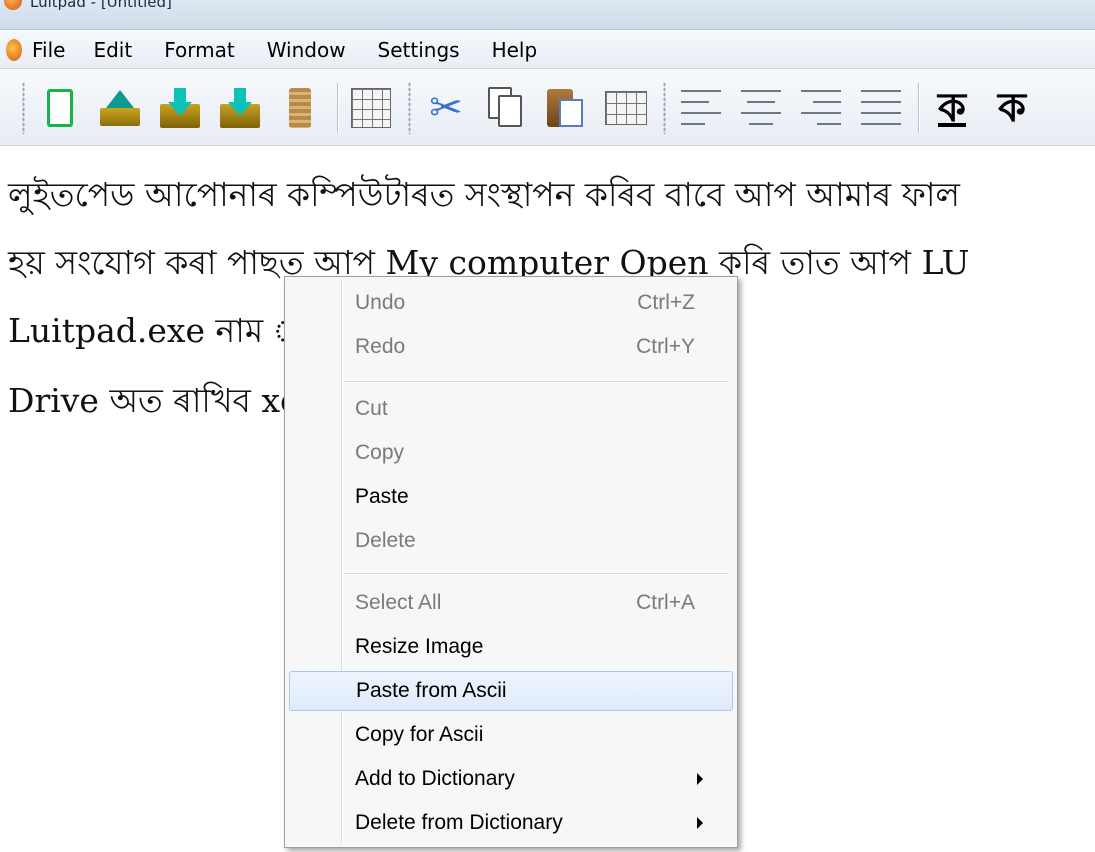 The height and width of the screenshot is (852, 1095). I want to click on align-center-icon, so click(761, 107).